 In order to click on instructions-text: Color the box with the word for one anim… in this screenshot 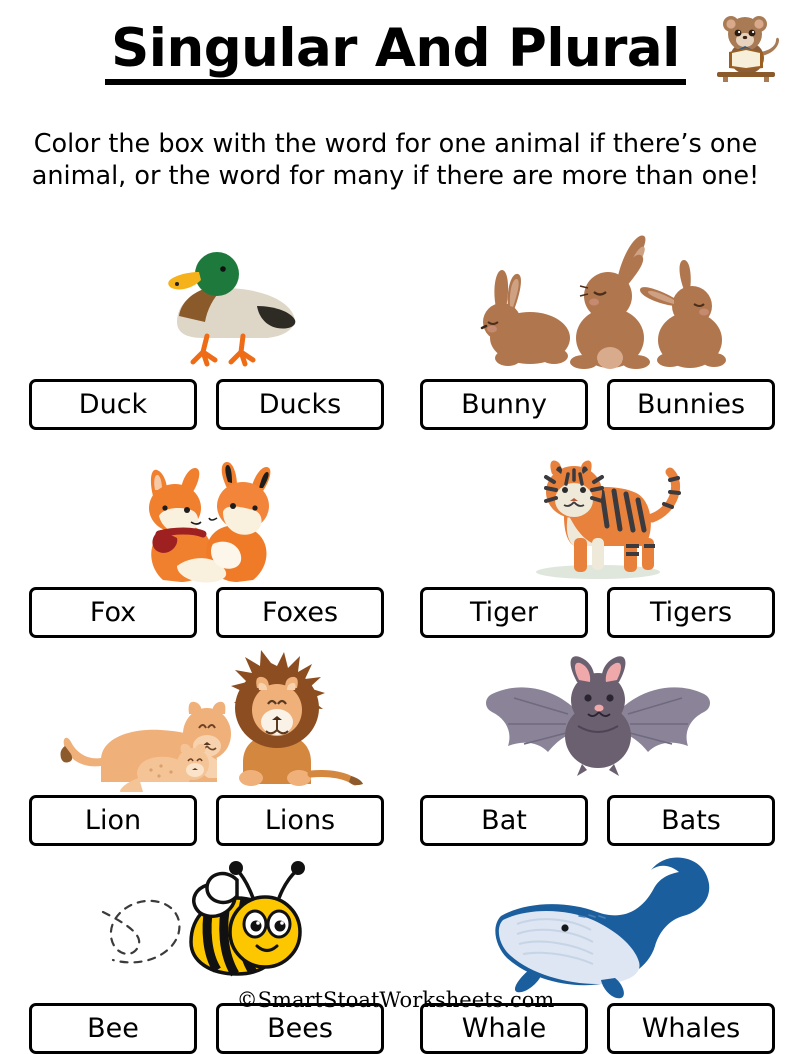, I will do `click(395, 160)`.